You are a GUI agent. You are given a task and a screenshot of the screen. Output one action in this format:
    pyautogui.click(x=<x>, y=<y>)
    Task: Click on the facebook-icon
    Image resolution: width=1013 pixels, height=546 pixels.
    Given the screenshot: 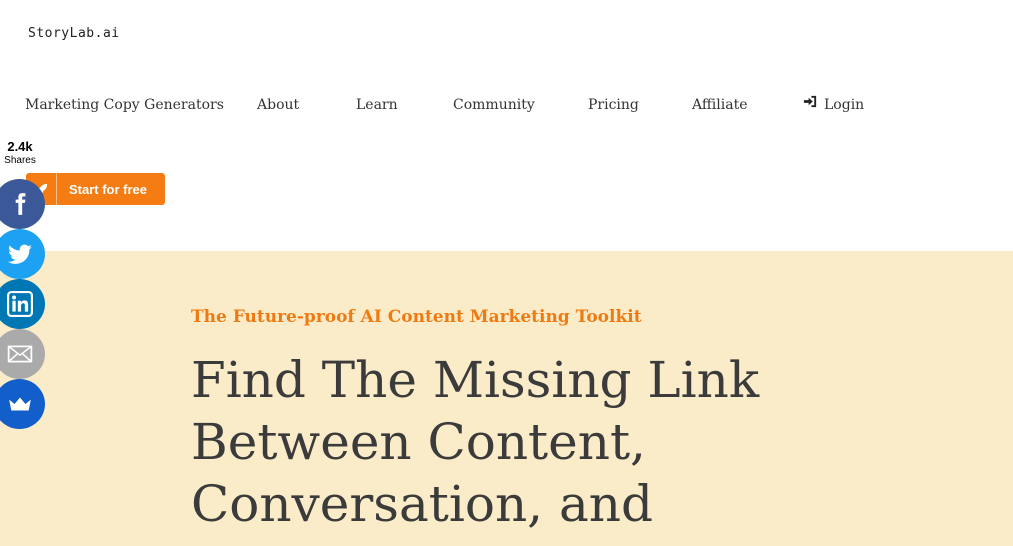 What is the action you would take?
    pyautogui.click(x=20, y=204)
    